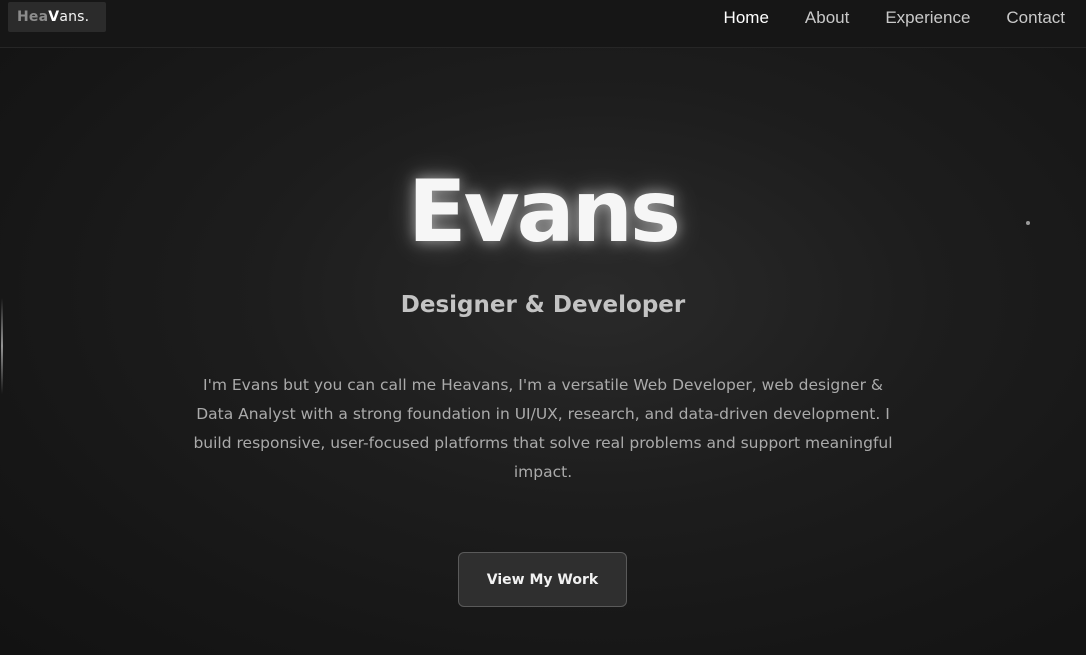 Image resolution: width=1086 pixels, height=655 pixels. Describe the element at coordinates (2, 346) in the screenshot. I see `decorative-edge-line` at that location.